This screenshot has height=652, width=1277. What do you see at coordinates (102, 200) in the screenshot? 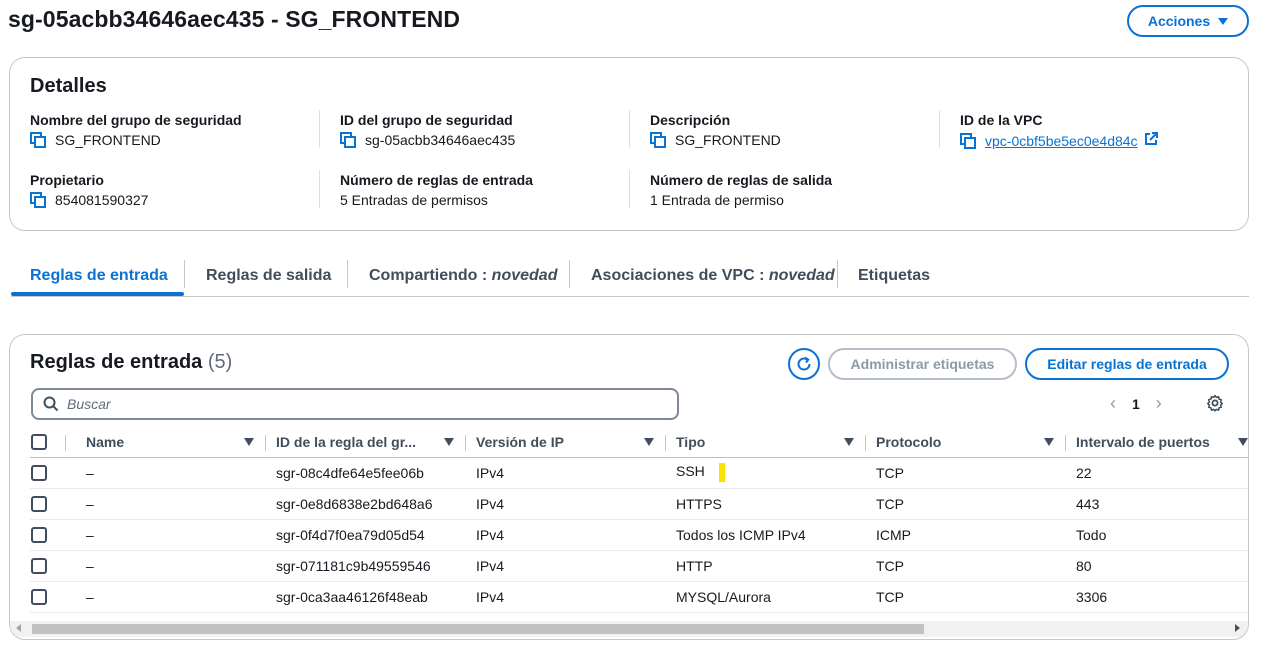
I see `field-value: 854081590327` at bounding box center [102, 200].